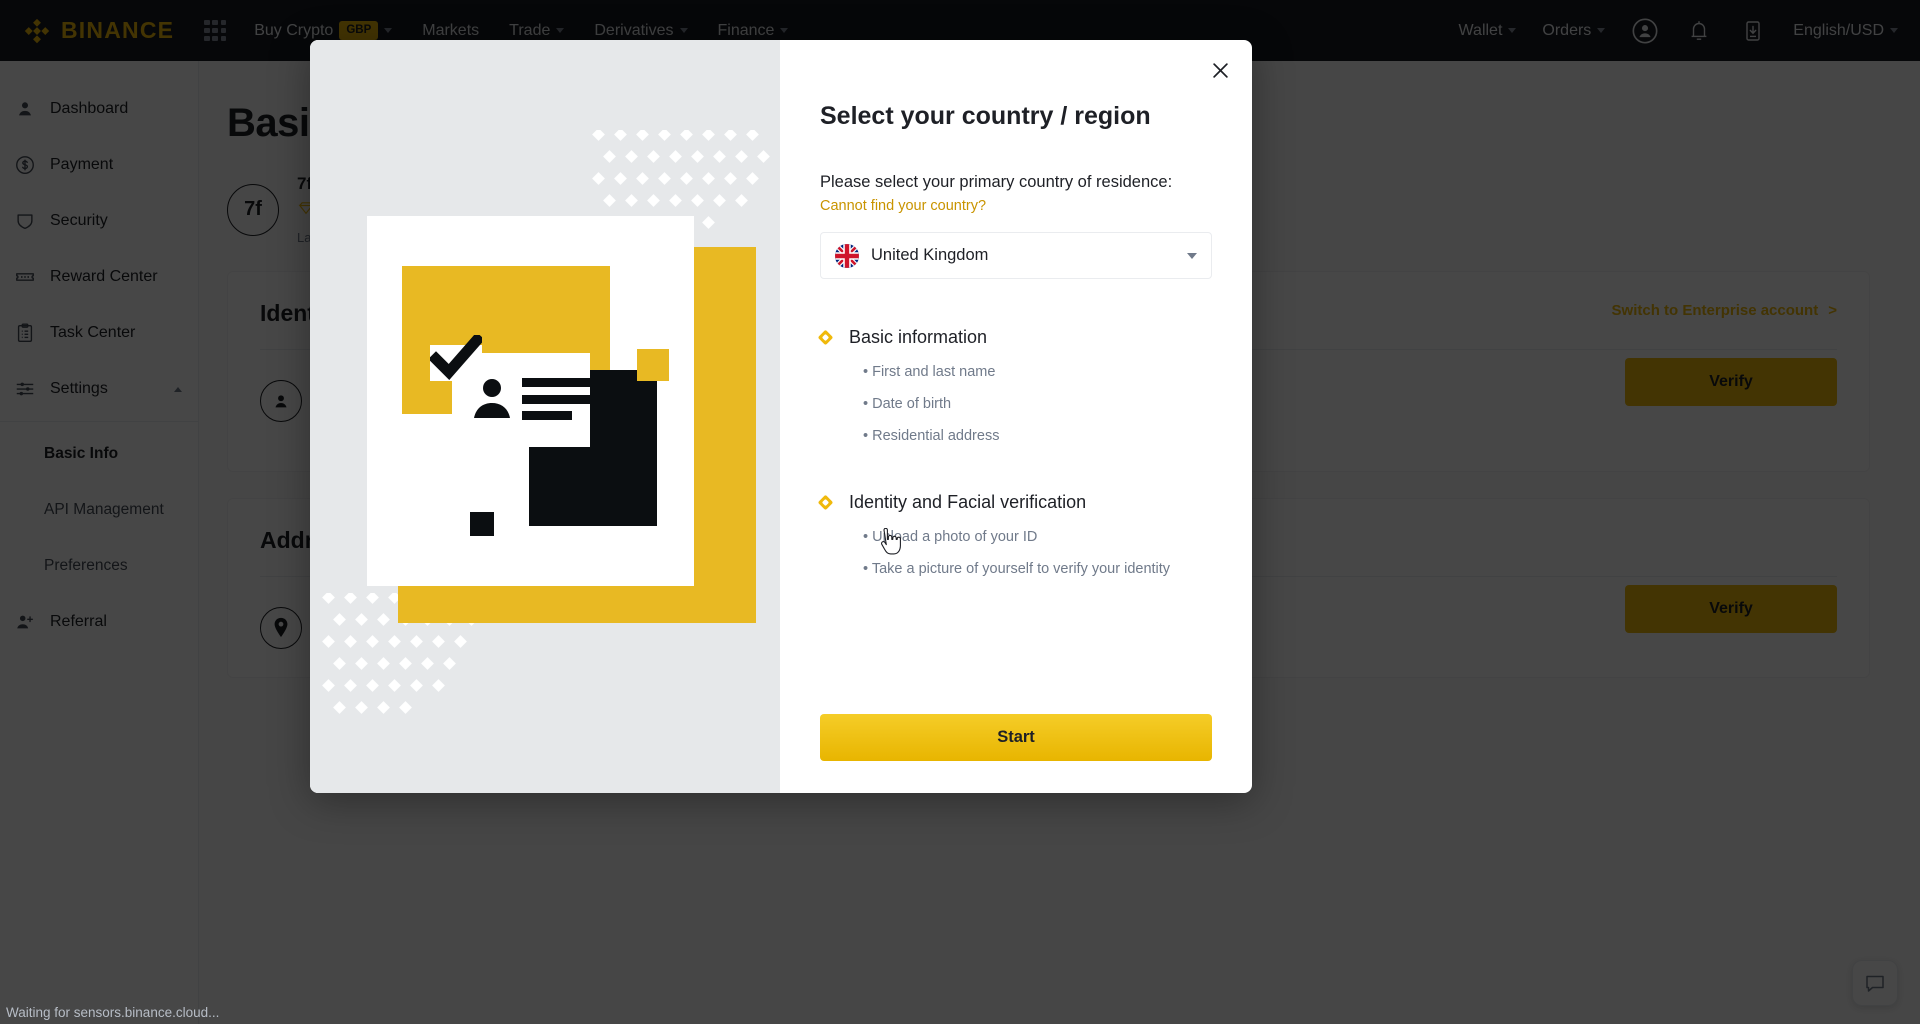  What do you see at coordinates (907, 404) in the screenshot?
I see `section-list-item: • Date of birth` at bounding box center [907, 404].